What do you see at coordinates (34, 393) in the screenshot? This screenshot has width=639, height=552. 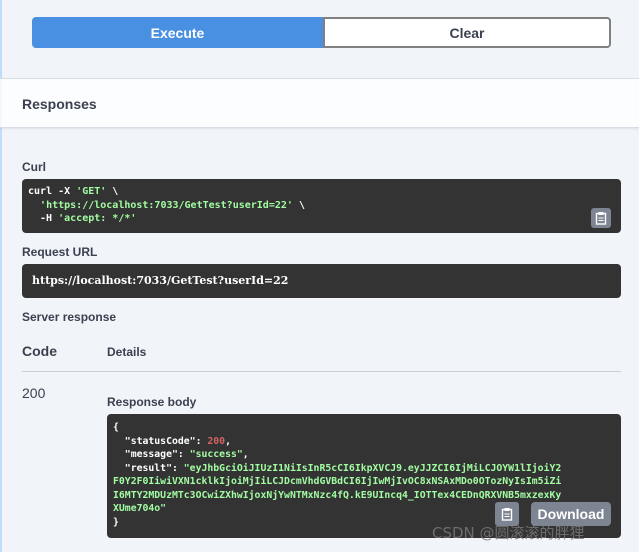 I see `response-status-code: 200` at bounding box center [34, 393].